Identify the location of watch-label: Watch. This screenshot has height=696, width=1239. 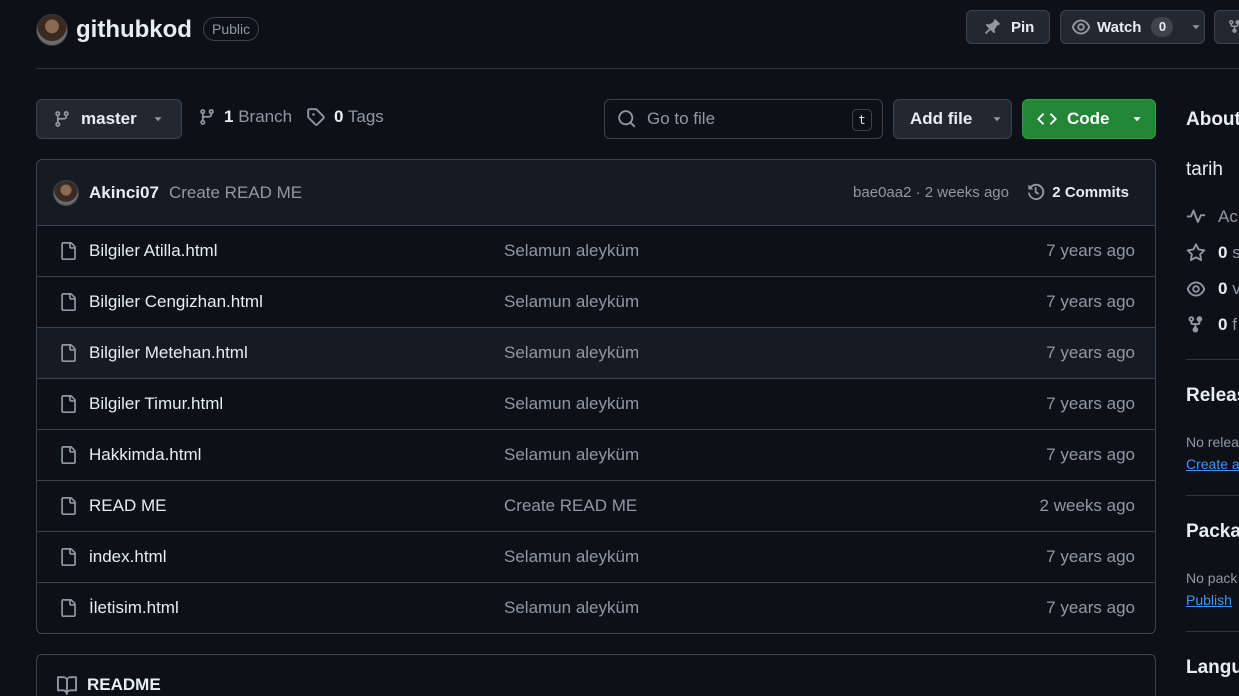
(1119, 27).